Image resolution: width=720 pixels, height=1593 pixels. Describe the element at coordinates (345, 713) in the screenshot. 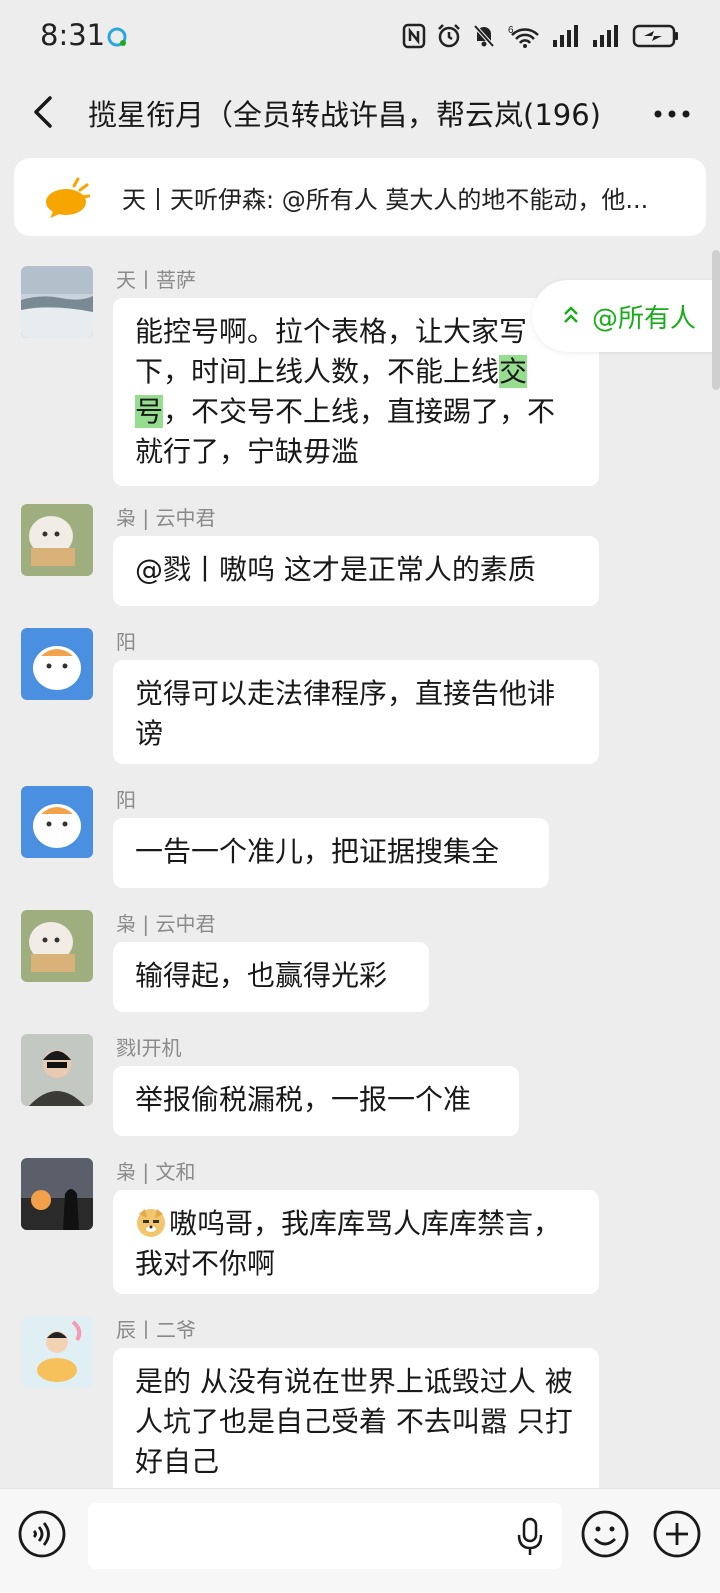

I see `message-text: 觉得可以走法律程序，直接告他诽谤` at that location.